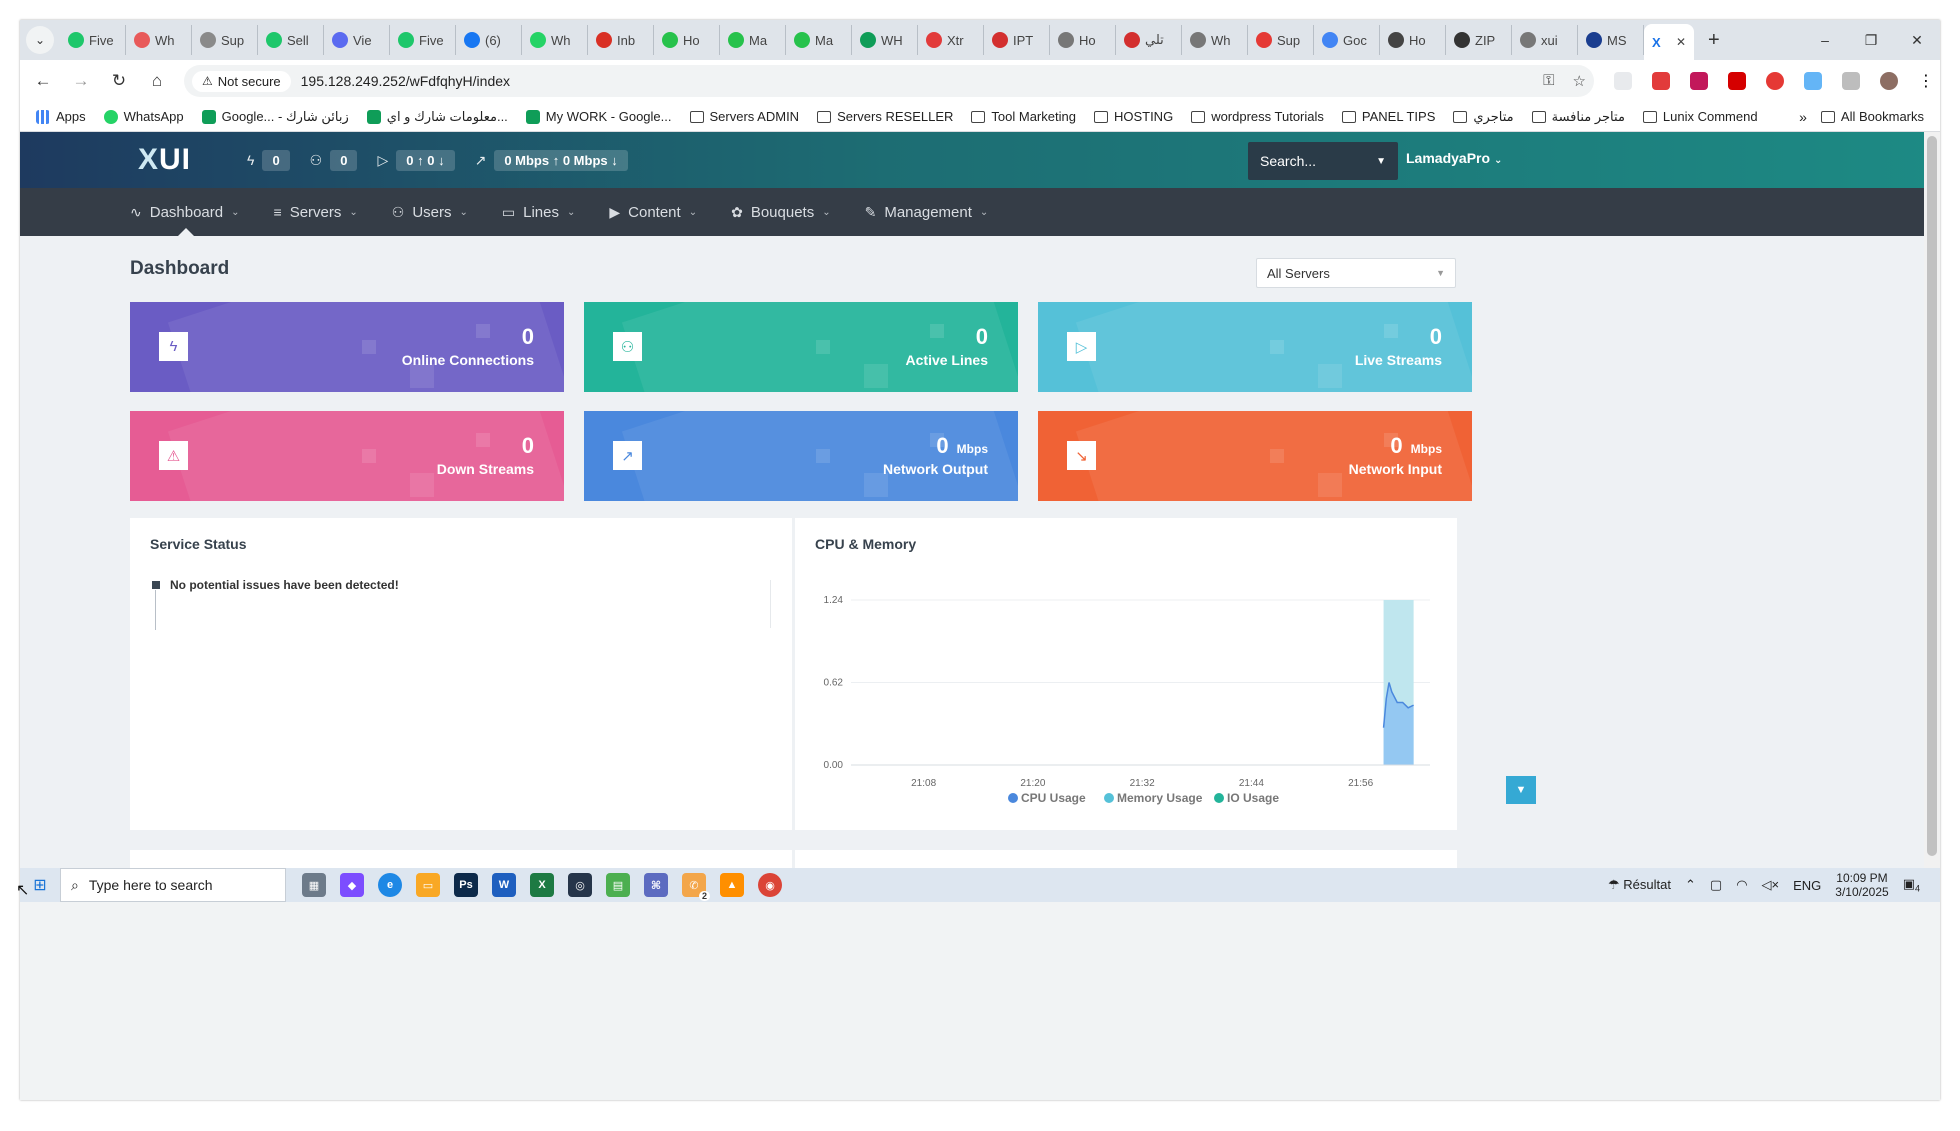 This screenshot has width=1960, height=1131. Describe the element at coordinates (885, 40) in the screenshot. I see `browser-tab: WH` at that location.